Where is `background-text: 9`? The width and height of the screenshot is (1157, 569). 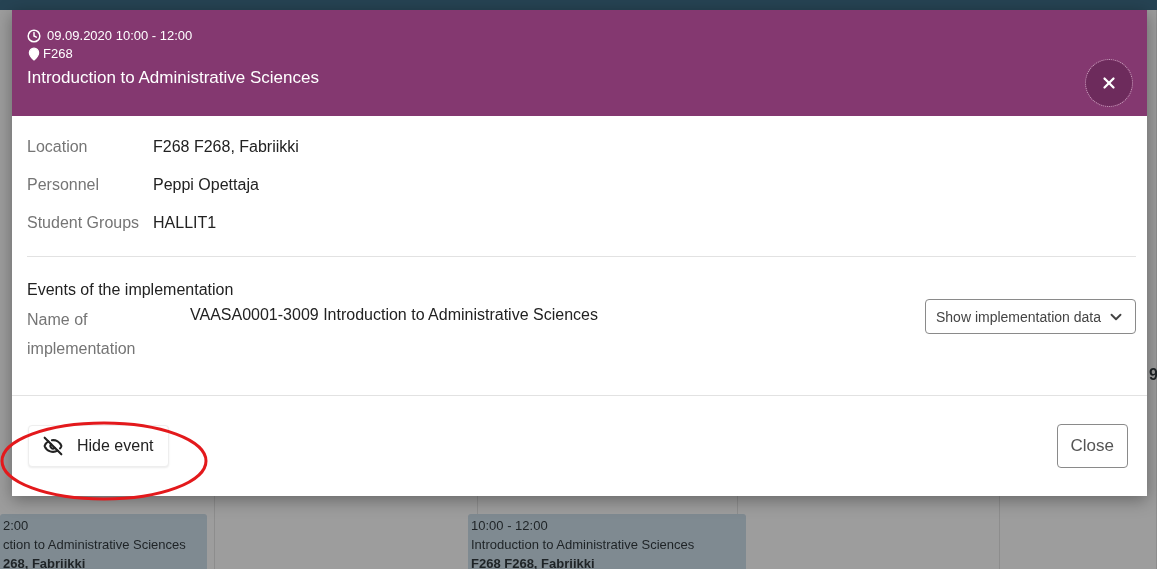 background-text: 9 is located at coordinates (1153, 375).